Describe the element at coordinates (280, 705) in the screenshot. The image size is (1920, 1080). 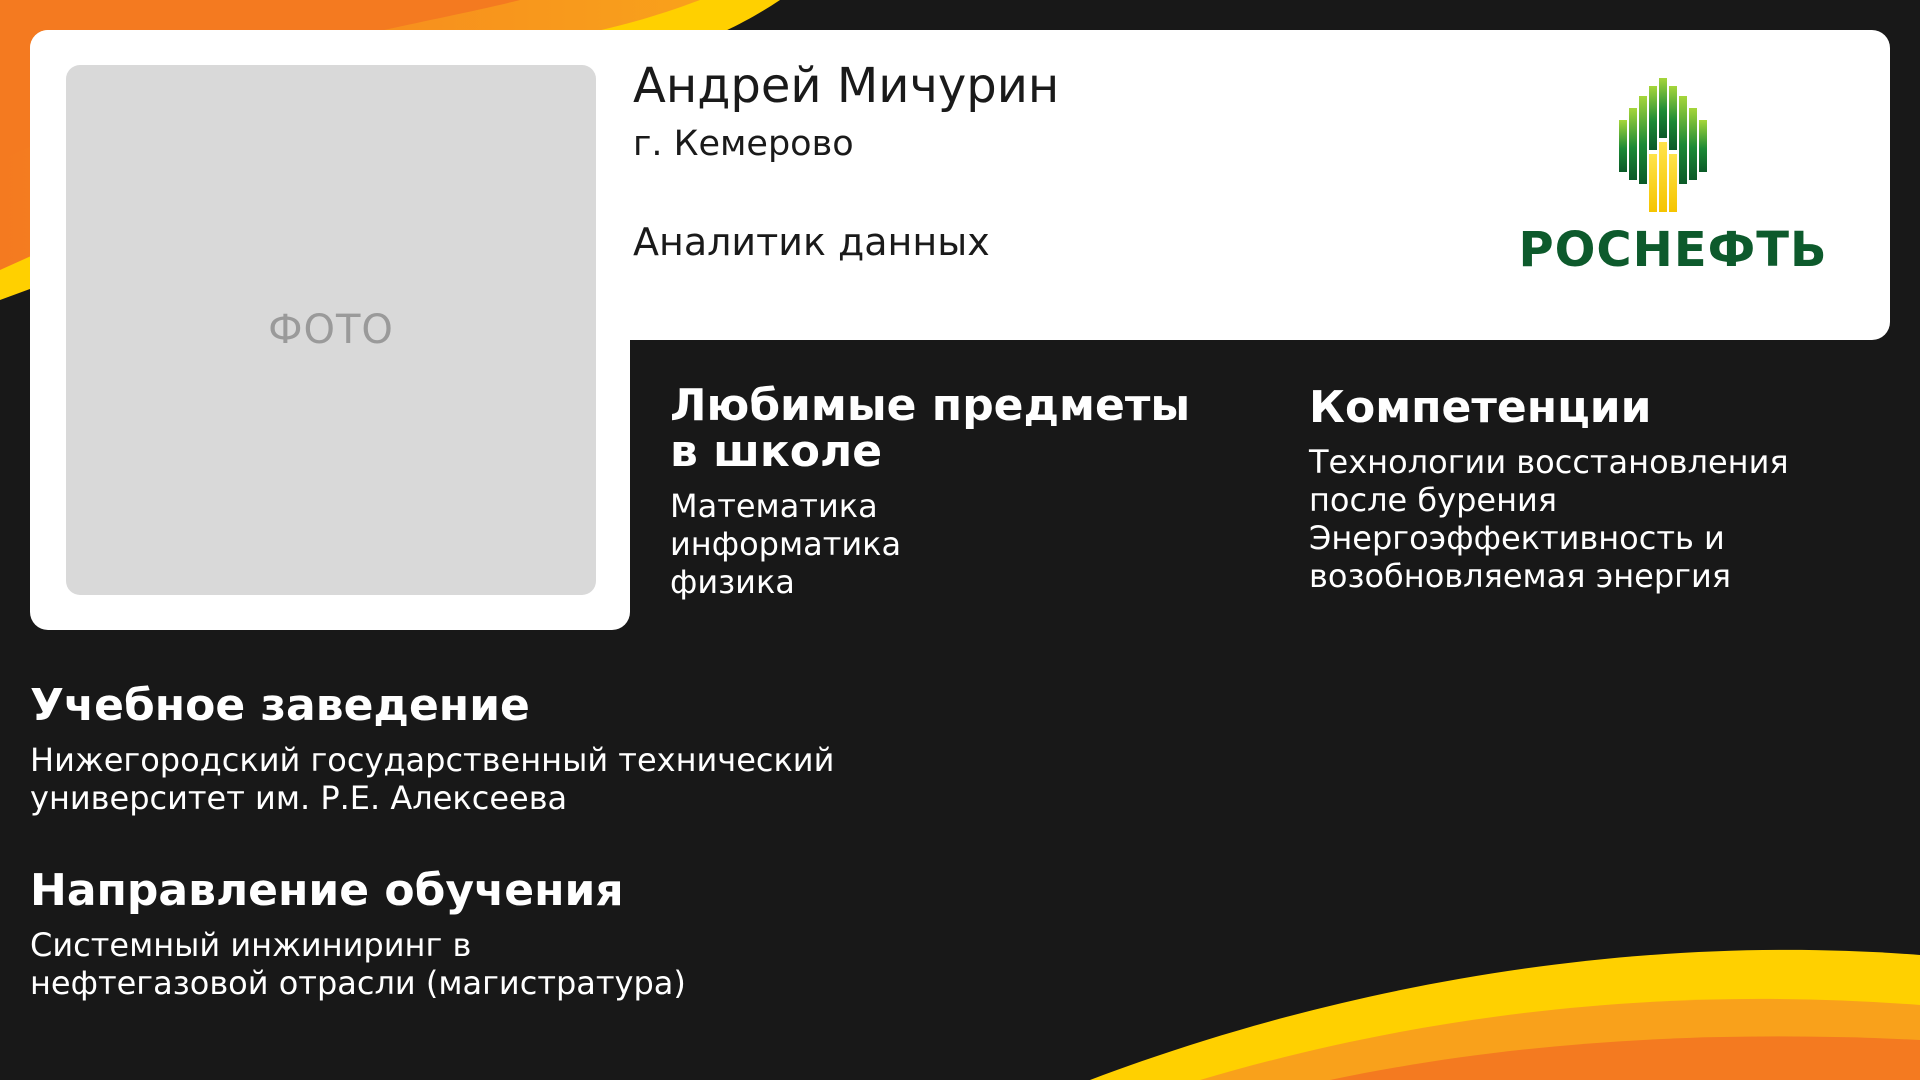
I see `university-title: Учебное заведение` at that location.